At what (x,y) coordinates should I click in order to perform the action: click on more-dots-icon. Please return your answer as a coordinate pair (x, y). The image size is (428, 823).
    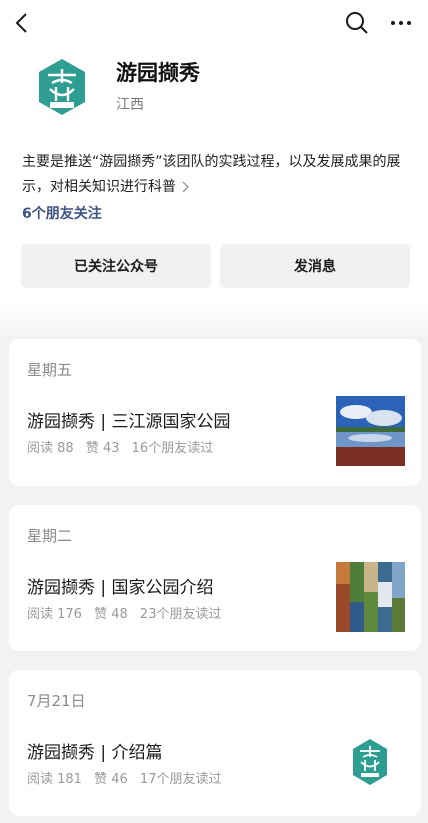
    Looking at the image, I should click on (401, 23).